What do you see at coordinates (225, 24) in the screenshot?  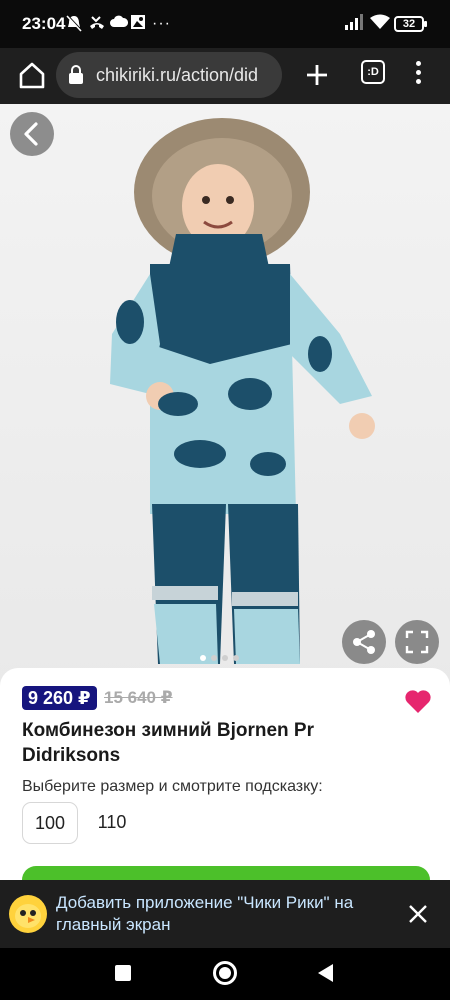 I see `status-bar: 23:04 ··· 32` at bounding box center [225, 24].